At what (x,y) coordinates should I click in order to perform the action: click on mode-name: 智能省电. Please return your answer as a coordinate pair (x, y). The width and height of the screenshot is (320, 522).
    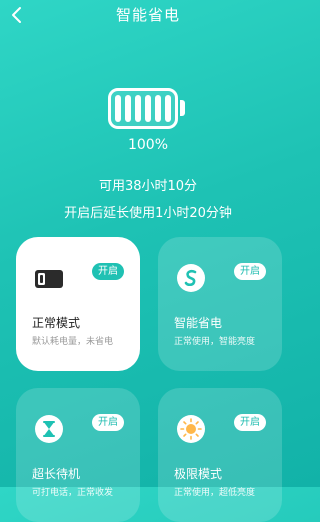
    Looking at the image, I should click on (198, 323).